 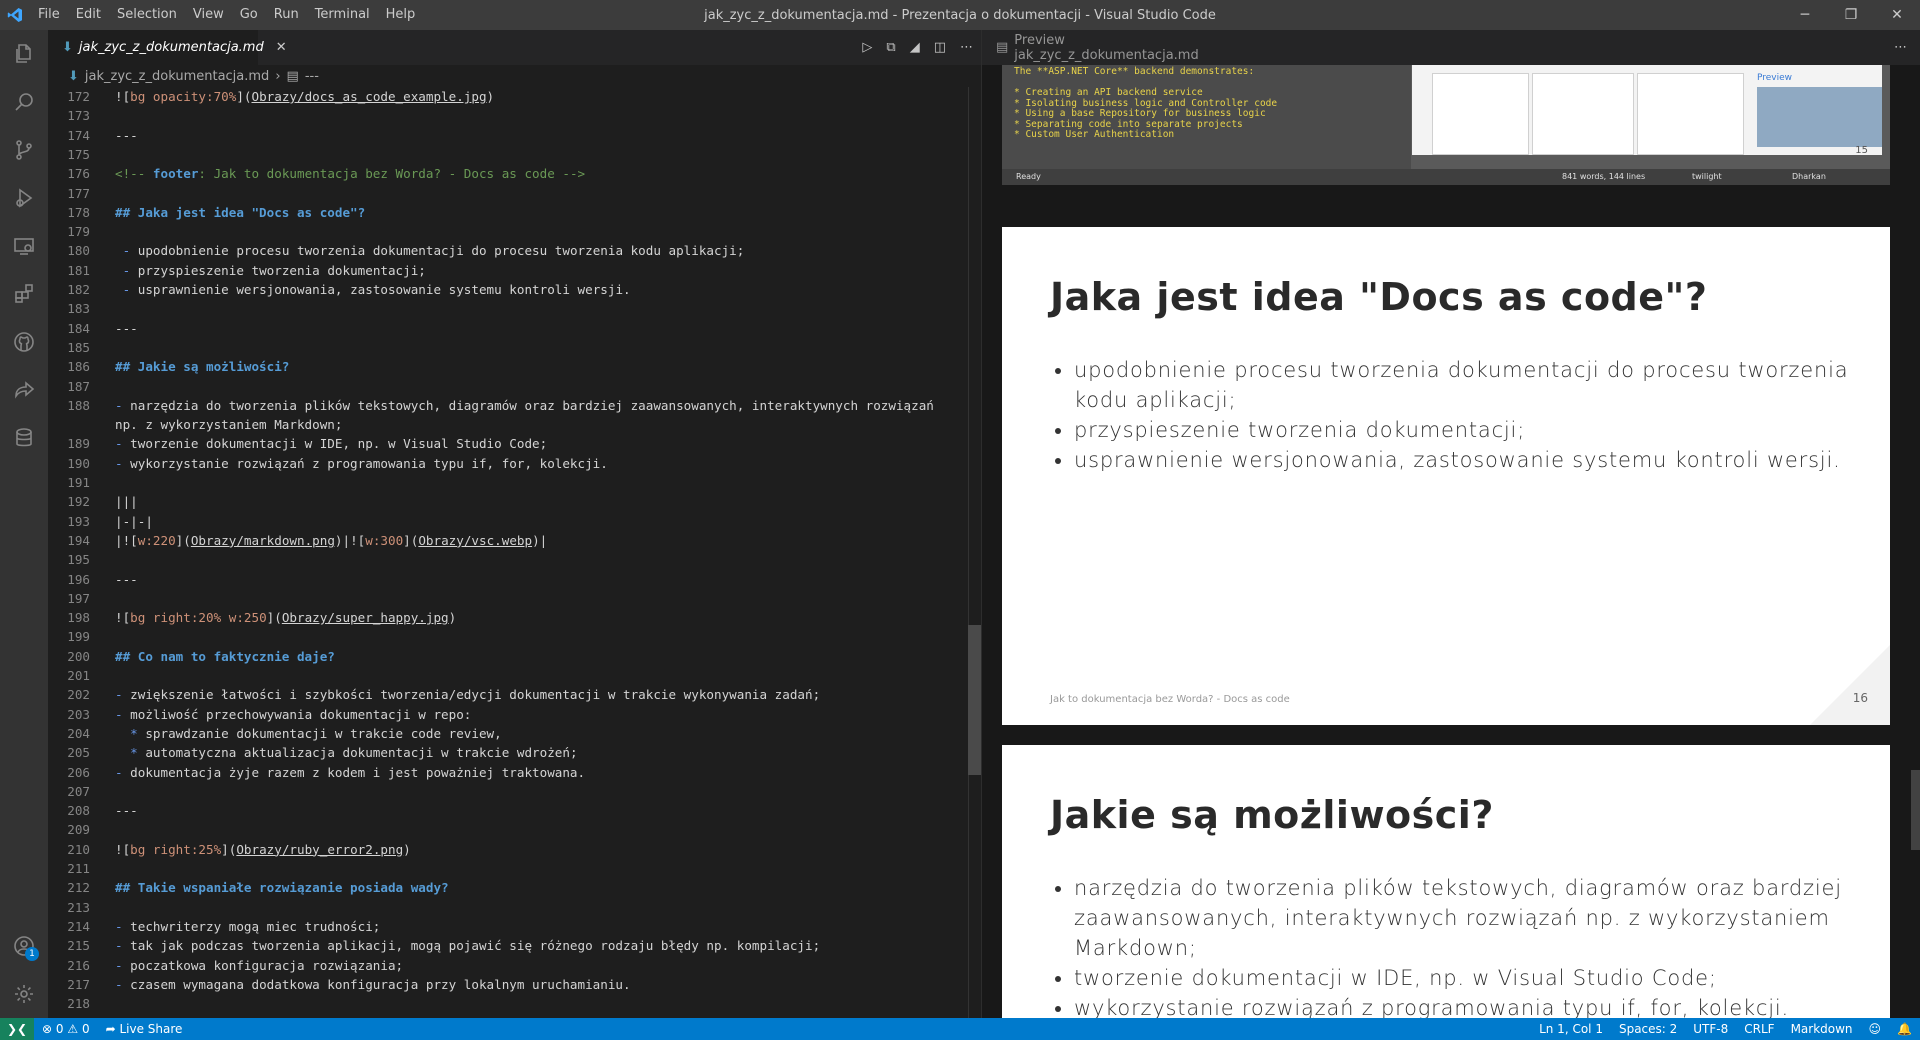 I want to click on preview-scrollbar, so click(x=1915, y=810).